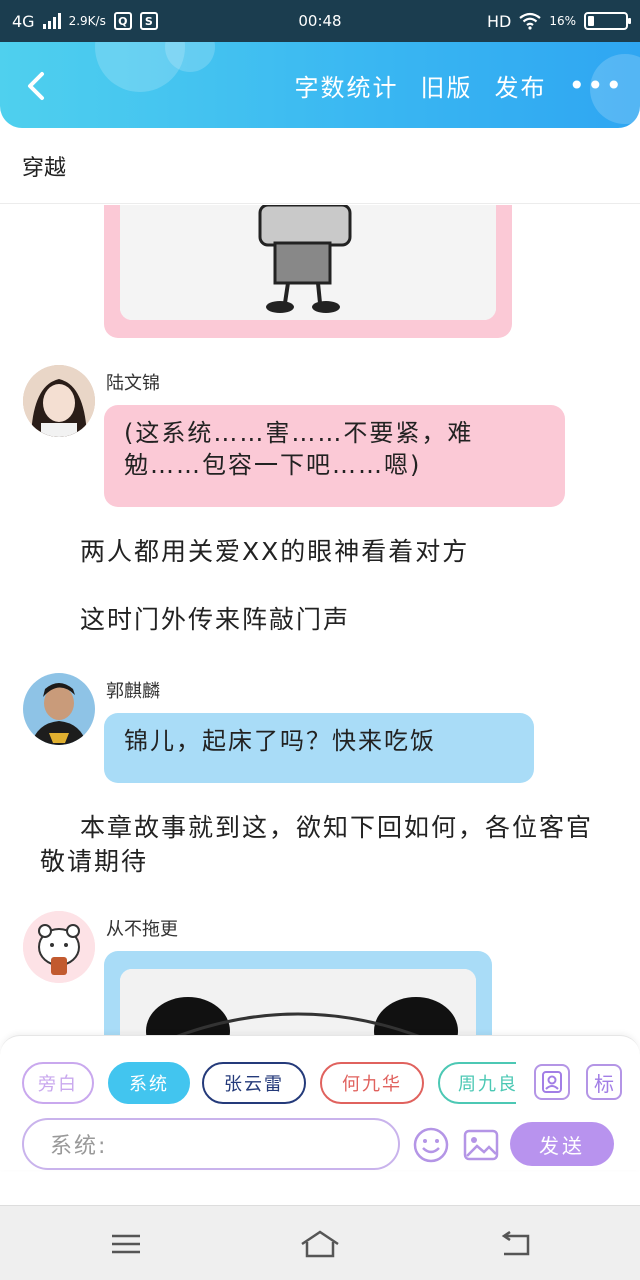 The image size is (640, 1280). What do you see at coordinates (319, 748) in the screenshot?
I see `chat-bubble: 锦儿，起床了吗？快来吃饭` at bounding box center [319, 748].